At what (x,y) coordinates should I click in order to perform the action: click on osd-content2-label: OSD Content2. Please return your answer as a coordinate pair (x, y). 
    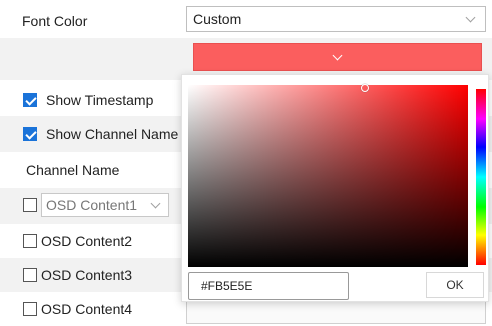
    Looking at the image, I should click on (87, 241).